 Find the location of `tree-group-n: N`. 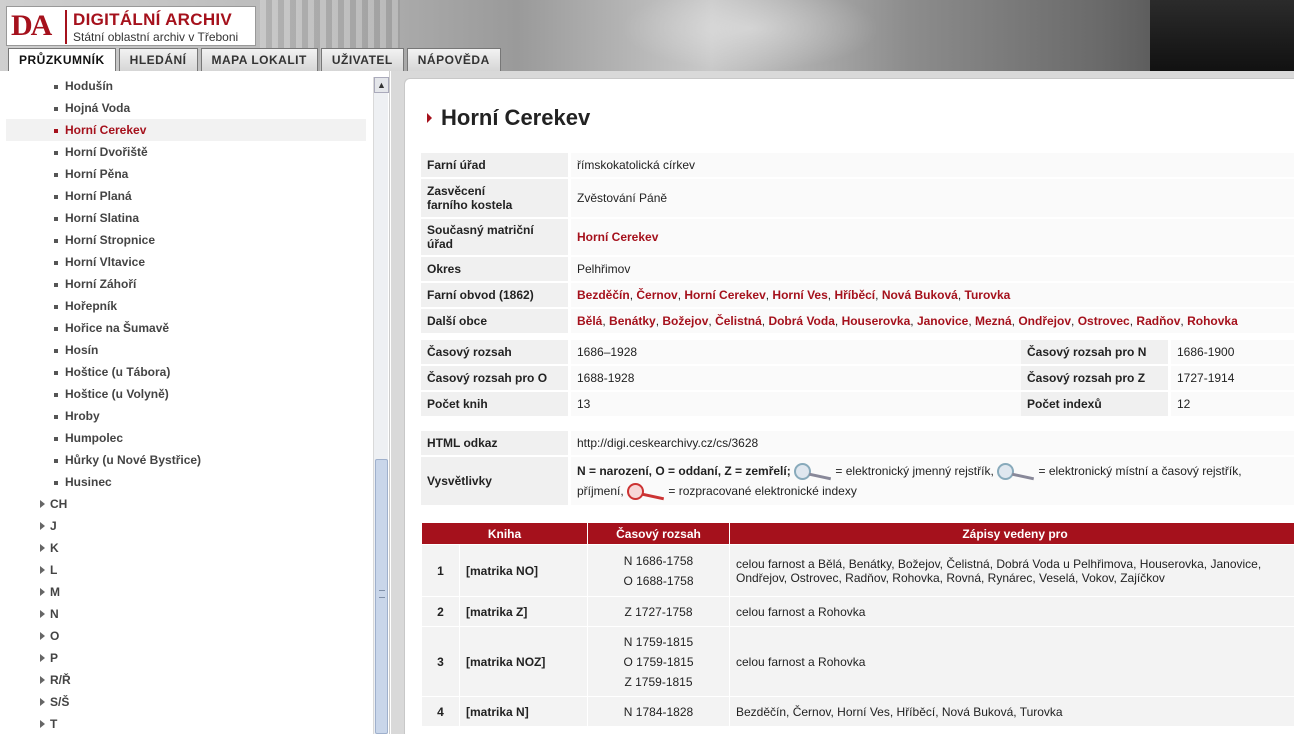

tree-group-n: N is located at coordinates (186, 614).